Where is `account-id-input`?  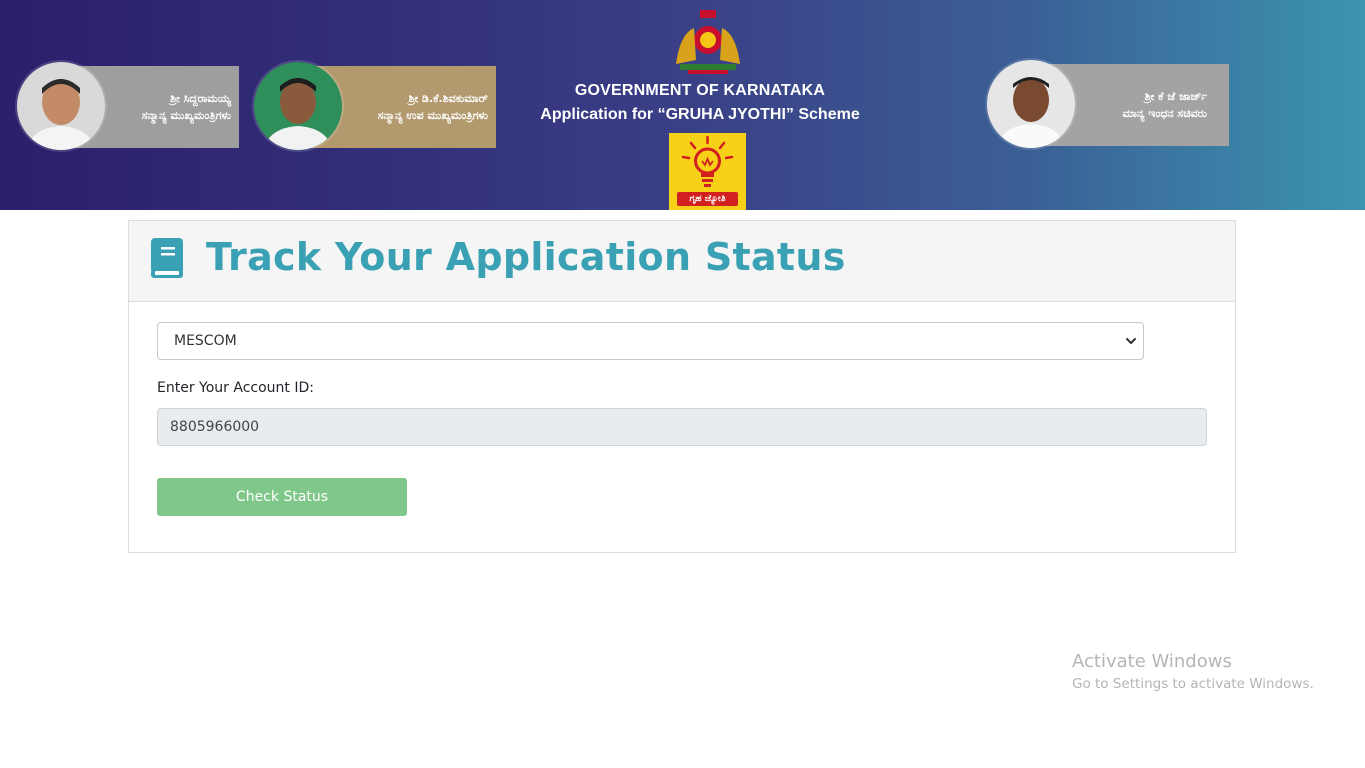
account-id-input is located at coordinates (682, 427).